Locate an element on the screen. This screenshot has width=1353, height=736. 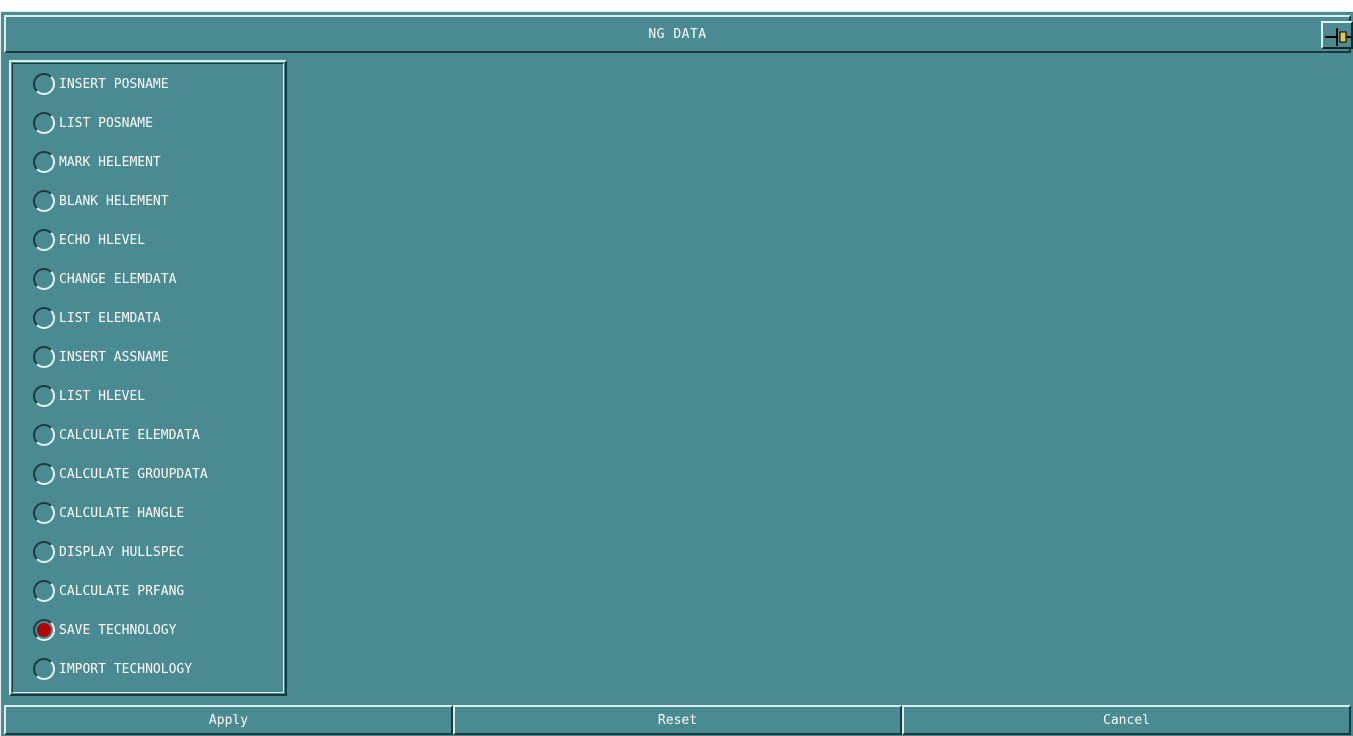
radio-option-label: CALCULATE GROUPDATA is located at coordinates (133, 474).